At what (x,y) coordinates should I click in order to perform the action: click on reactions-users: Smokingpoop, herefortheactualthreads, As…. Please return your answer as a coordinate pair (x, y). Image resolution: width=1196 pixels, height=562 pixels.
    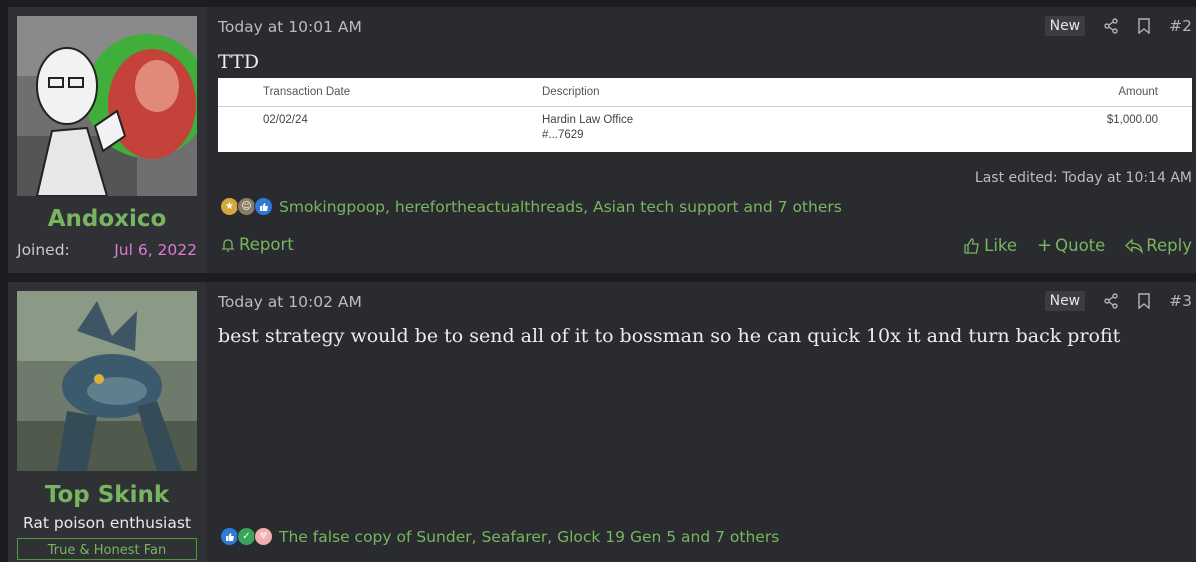
    Looking at the image, I should click on (560, 207).